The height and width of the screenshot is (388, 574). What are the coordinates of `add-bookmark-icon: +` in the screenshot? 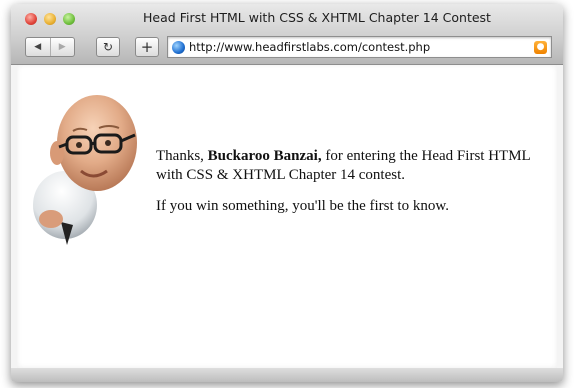 It's located at (147, 47).